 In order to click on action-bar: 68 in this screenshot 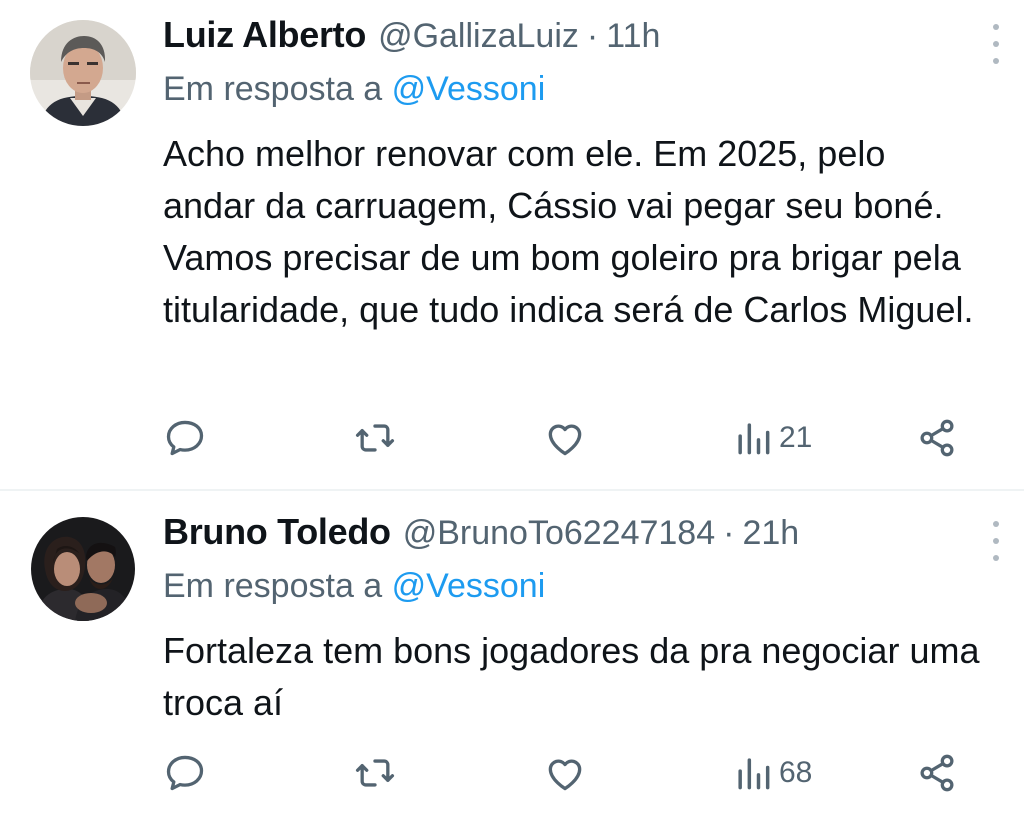, I will do `click(563, 773)`.